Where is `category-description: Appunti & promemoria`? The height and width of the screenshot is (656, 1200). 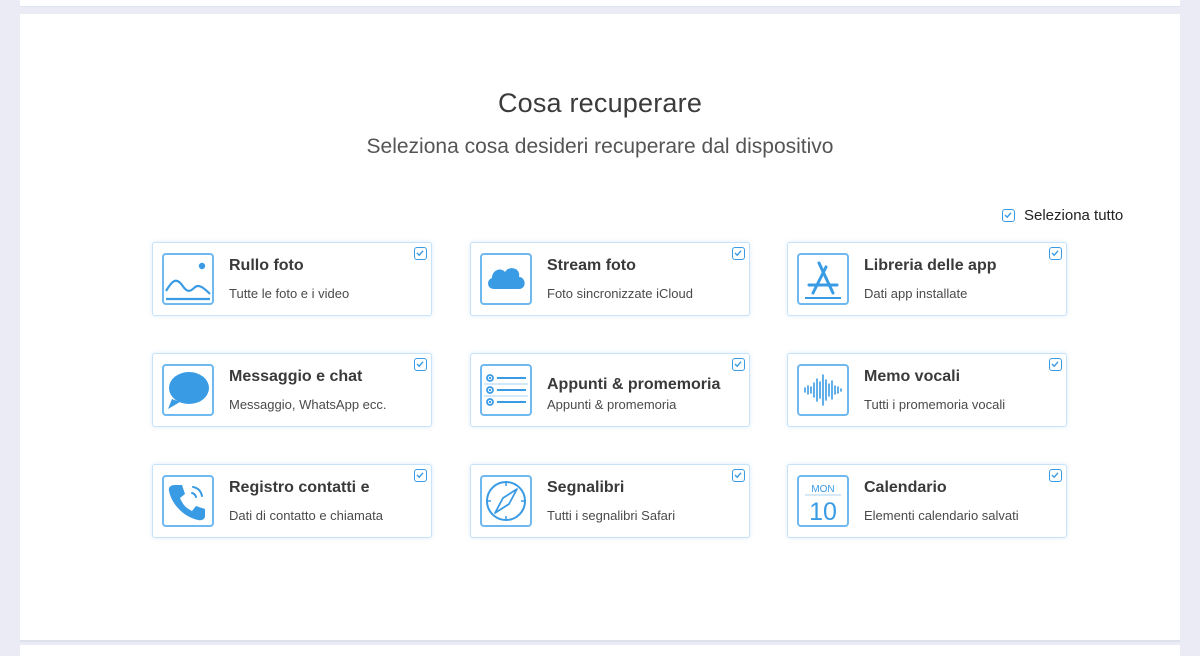
category-description: Appunti & promemoria is located at coordinates (612, 404).